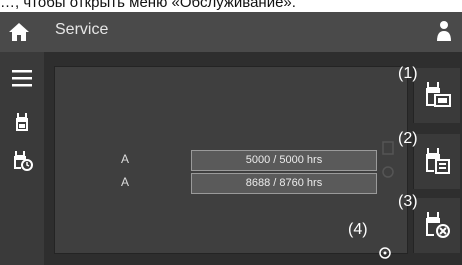 This screenshot has width=462, height=265. I want to click on reset-icon, so click(385, 253).